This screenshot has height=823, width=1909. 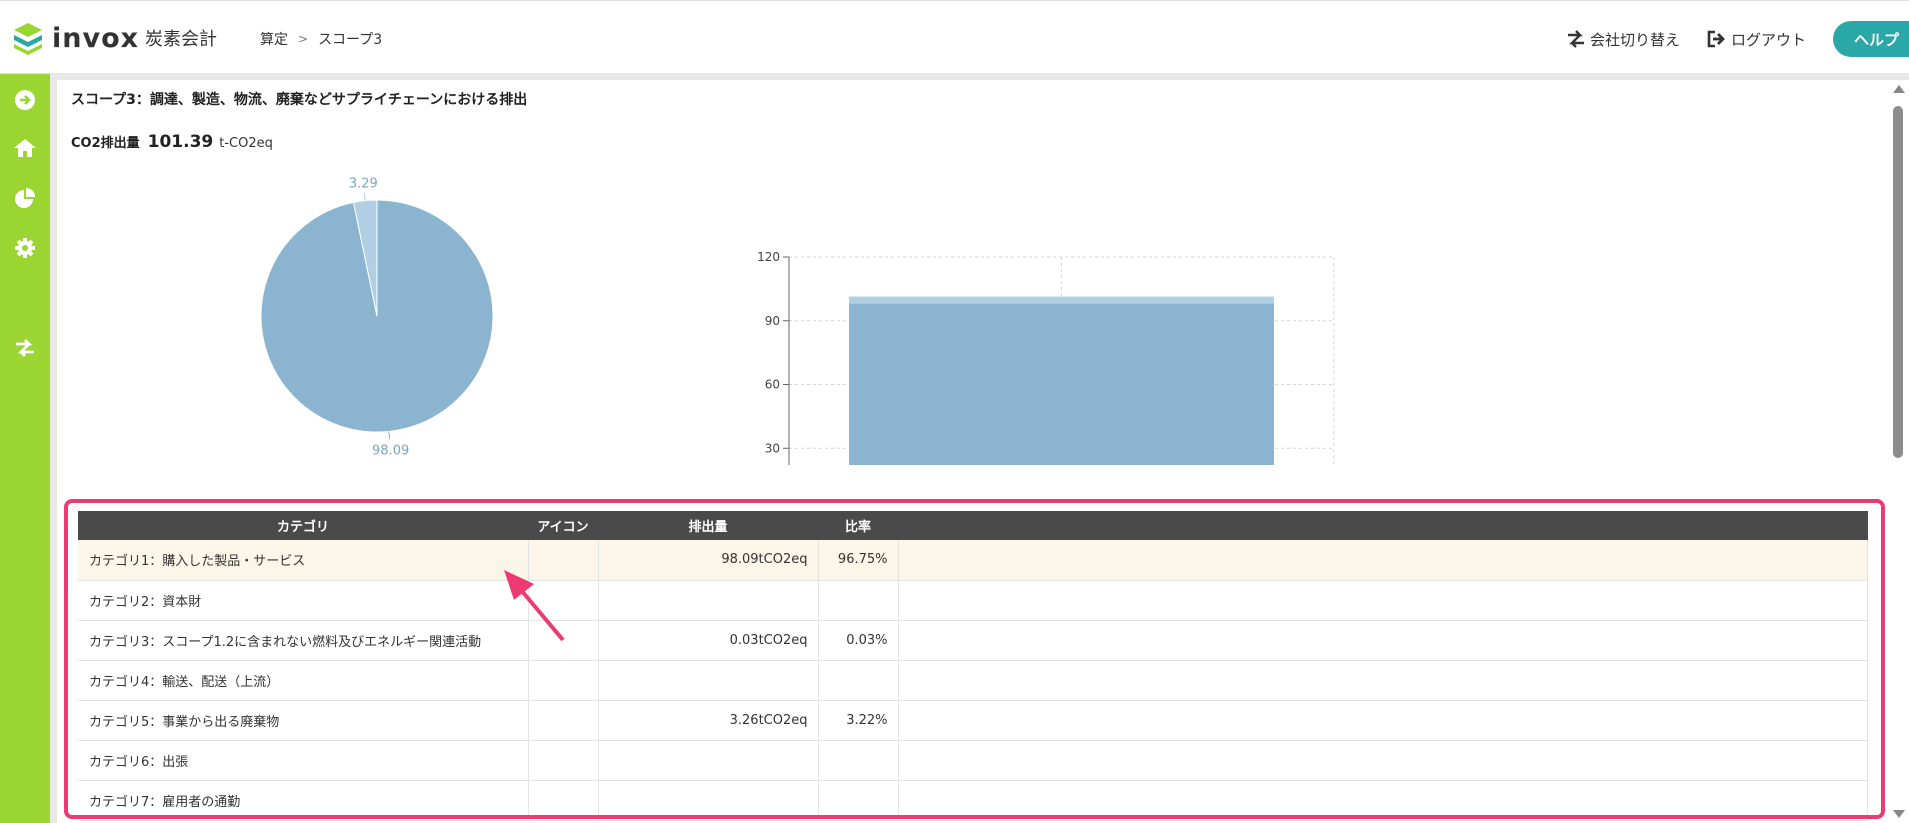 What do you see at coordinates (274, 39) in the screenshot?
I see `breadcrumb-item-calc: 算定` at bounding box center [274, 39].